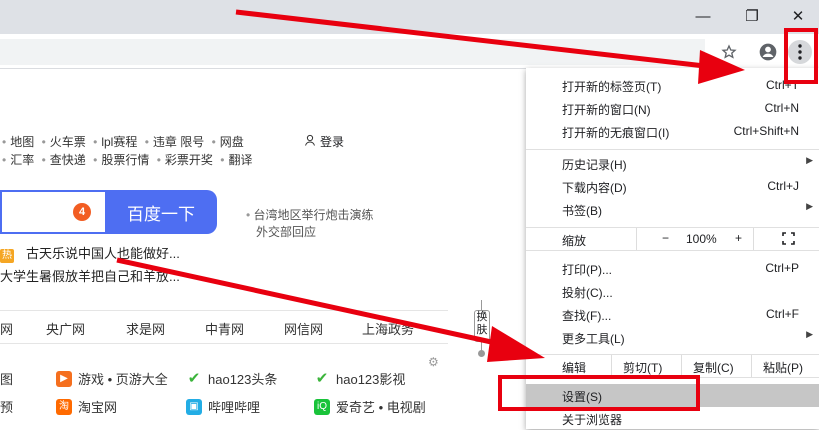 The width and height of the screenshot is (819, 430). I want to click on link-item: ▶ 游戏 • 页游大全, so click(112, 378).